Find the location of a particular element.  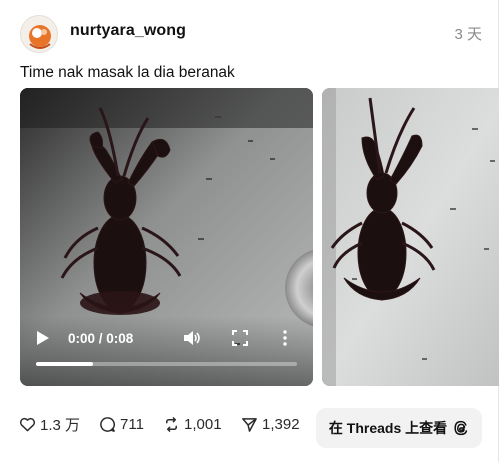

post-time: 3 天 is located at coordinates (468, 33).